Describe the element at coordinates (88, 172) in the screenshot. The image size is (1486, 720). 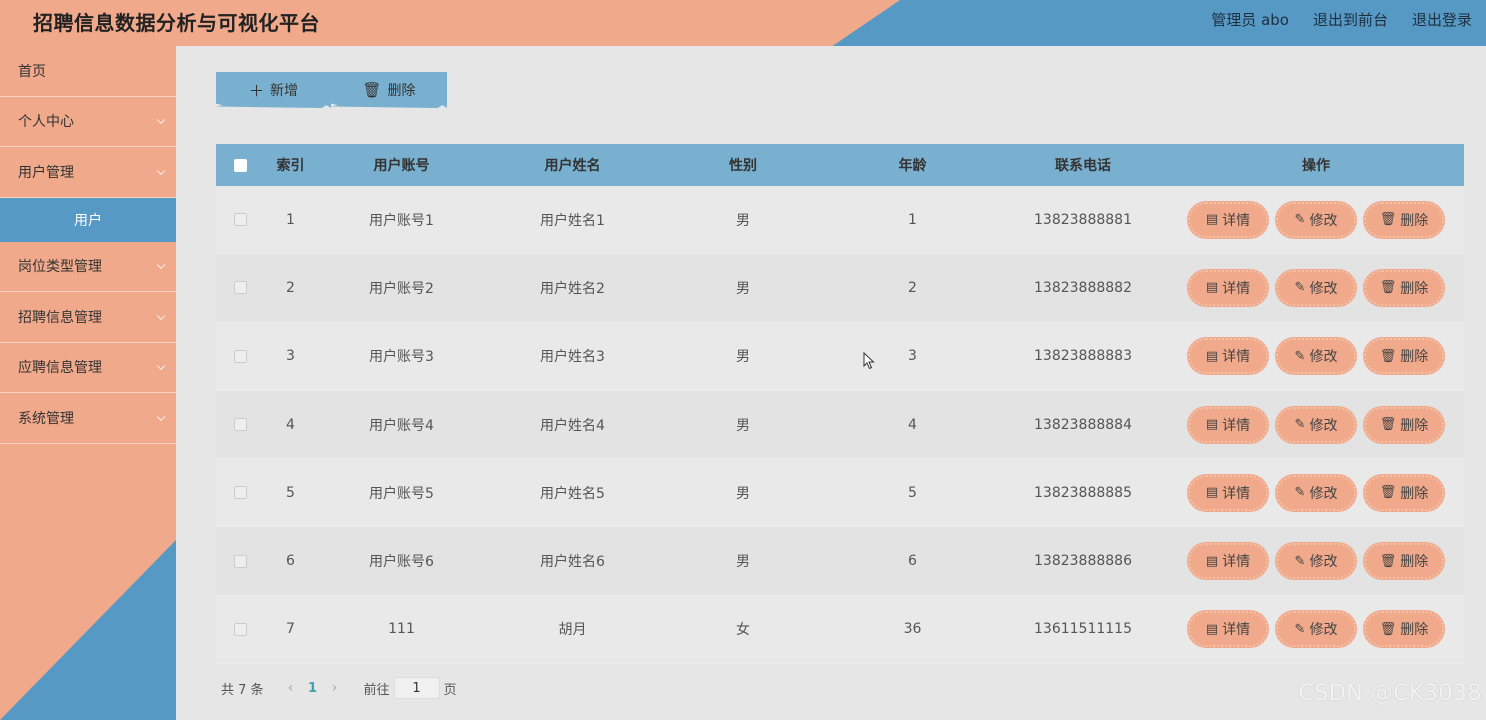
I see `sidebar-item-2: 用户管理` at that location.